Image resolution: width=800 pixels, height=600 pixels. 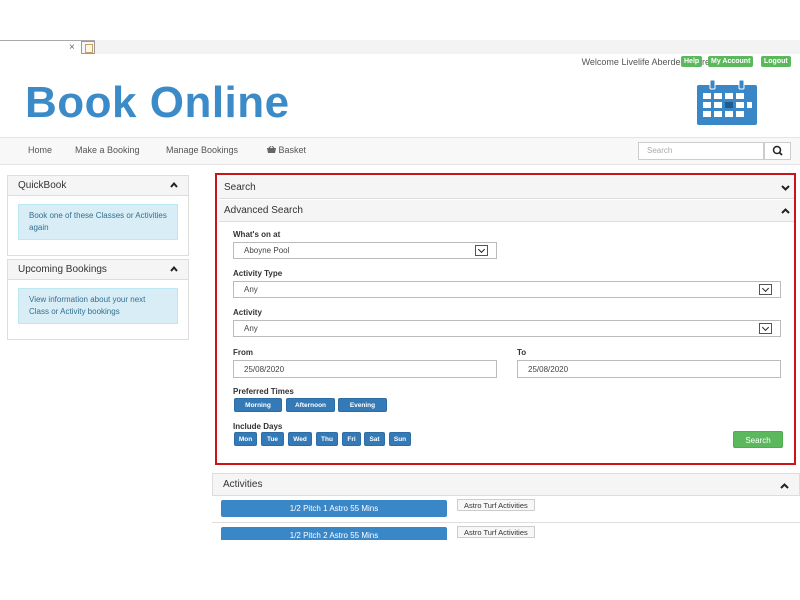 What do you see at coordinates (731, 61) in the screenshot?
I see `my-account-button: My Account` at bounding box center [731, 61].